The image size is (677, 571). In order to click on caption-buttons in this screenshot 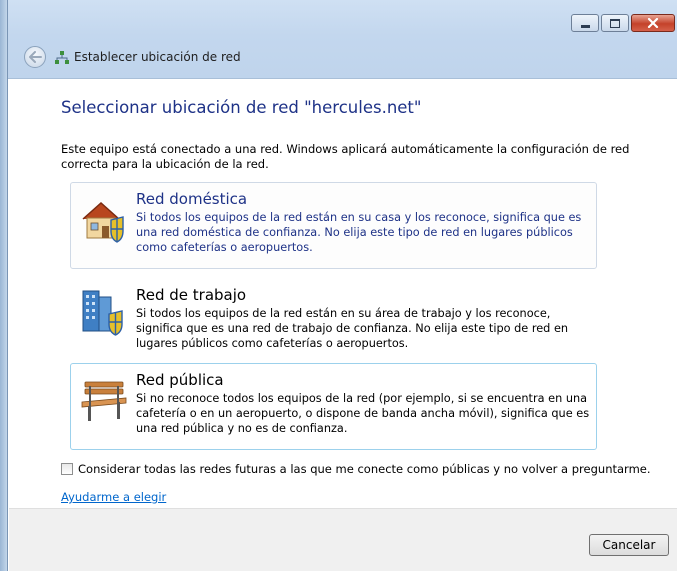, I will do `click(622, 23)`.